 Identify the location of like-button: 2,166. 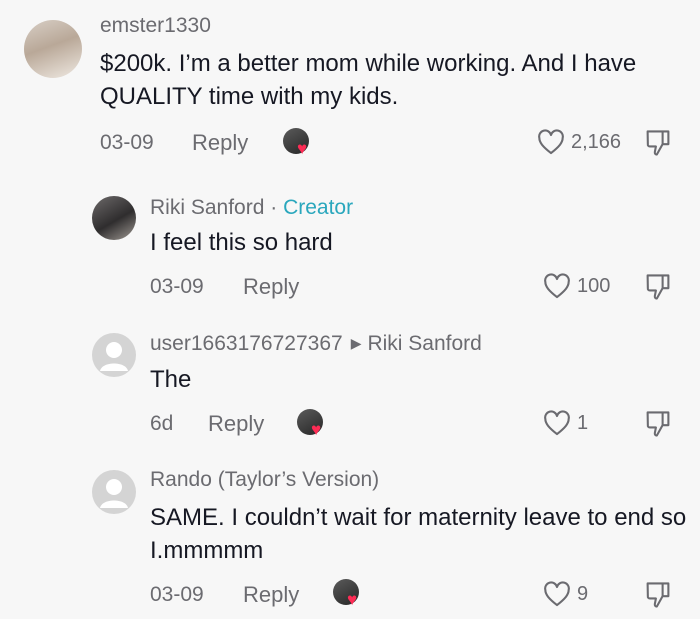
(579, 142).